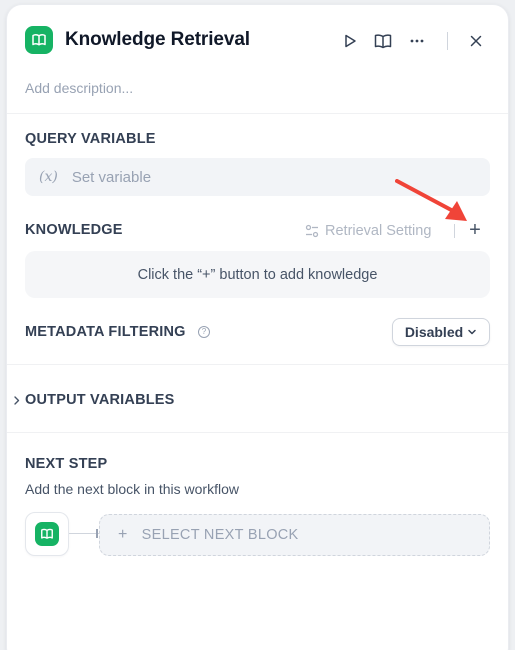  I want to click on settings-sliders-icon, so click(312, 231).